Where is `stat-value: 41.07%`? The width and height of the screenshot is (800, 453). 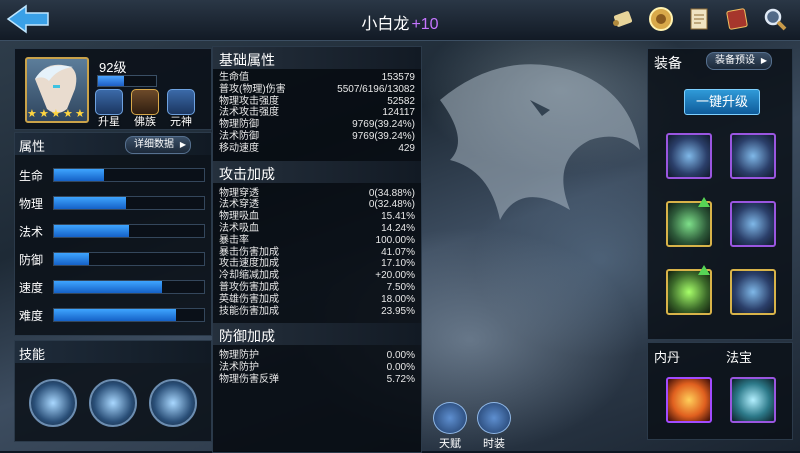
stat-value: 41.07% is located at coordinates (398, 252).